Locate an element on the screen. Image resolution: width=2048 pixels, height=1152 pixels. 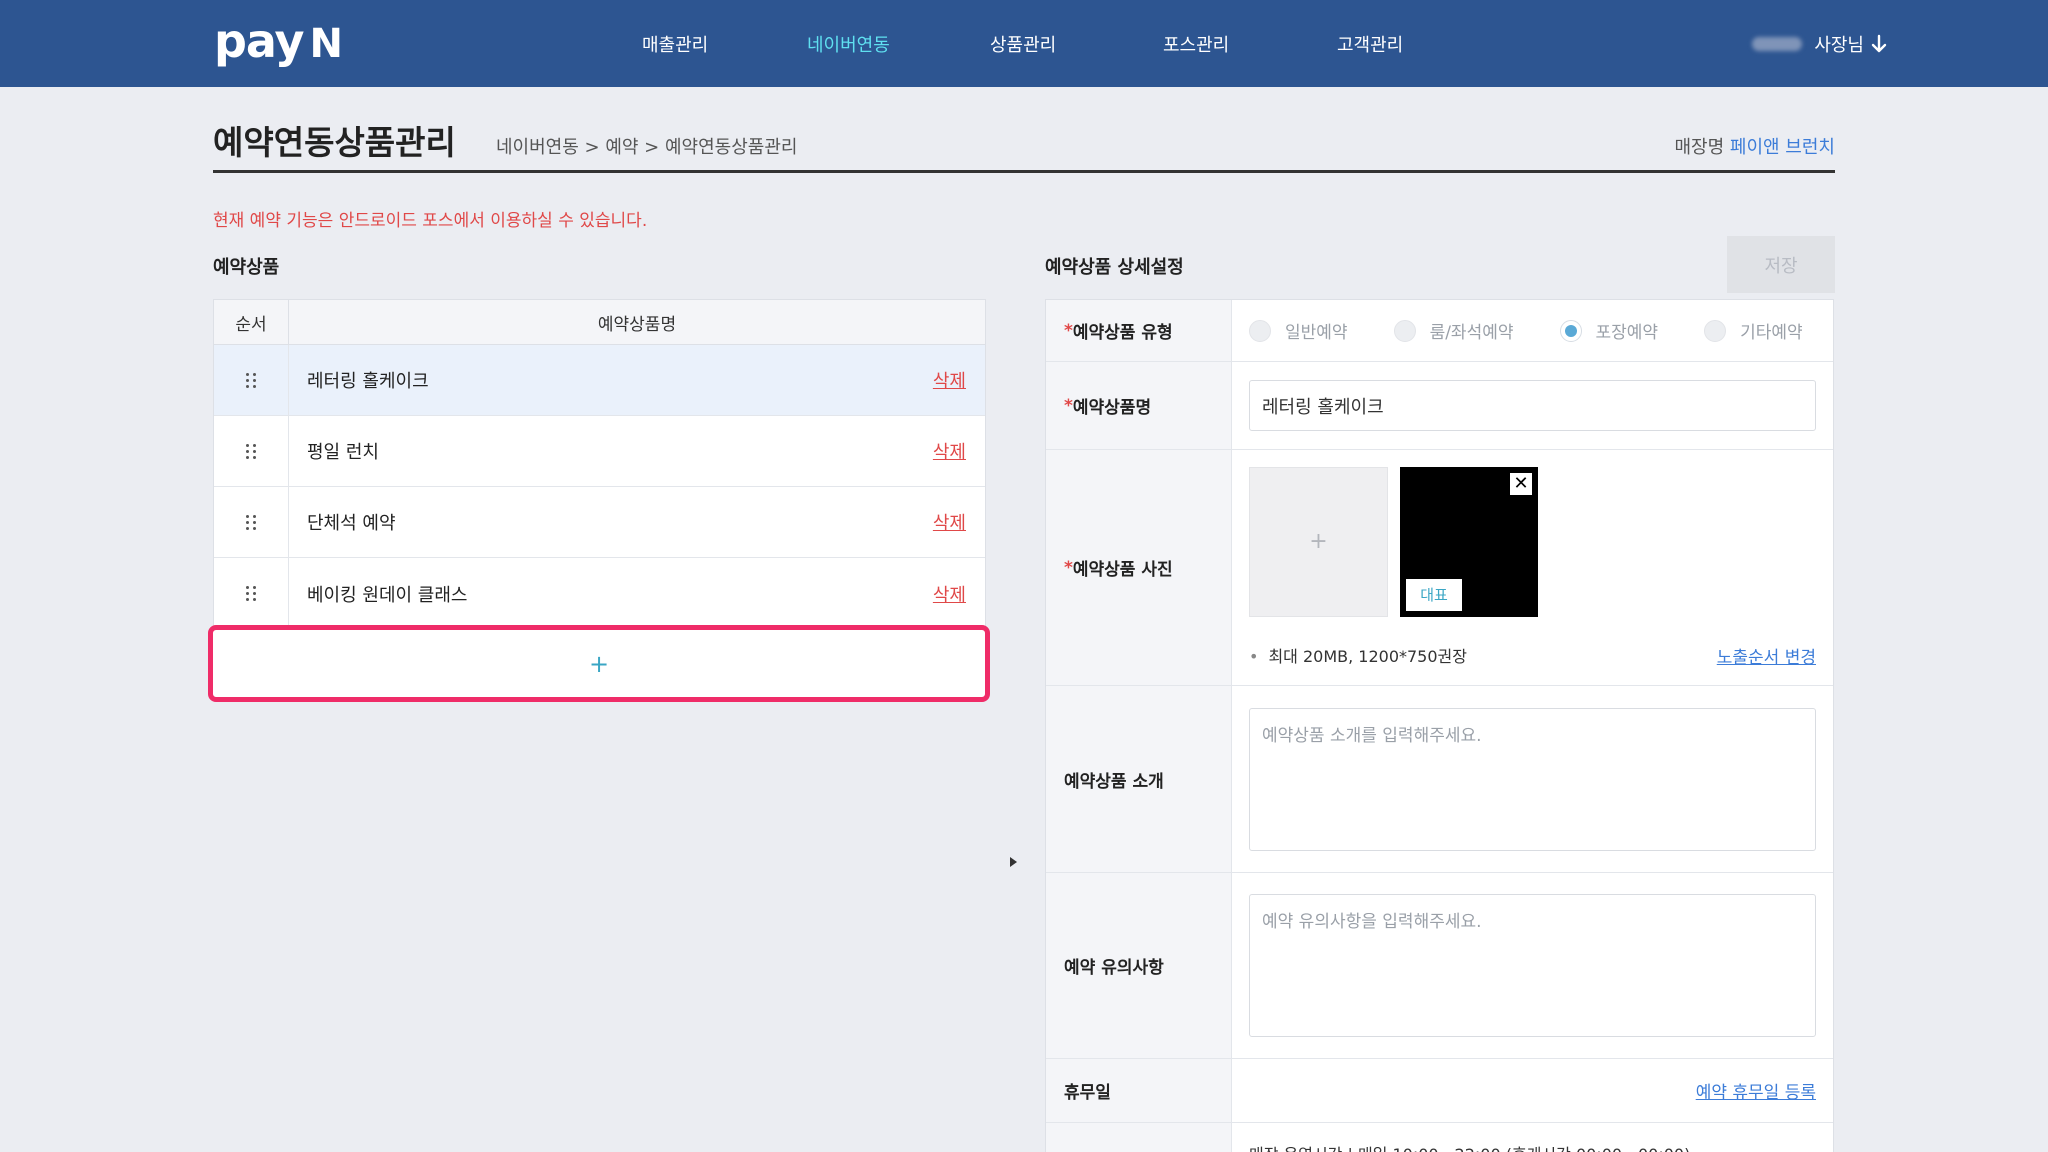
type-label: 예약상품 유형 is located at coordinates (1122, 333).